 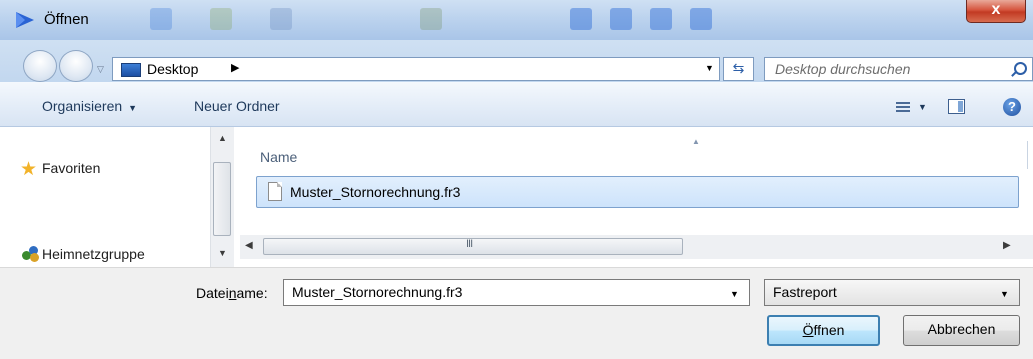 What do you see at coordinates (25, 20) in the screenshot?
I see `app-logo-icon` at bounding box center [25, 20].